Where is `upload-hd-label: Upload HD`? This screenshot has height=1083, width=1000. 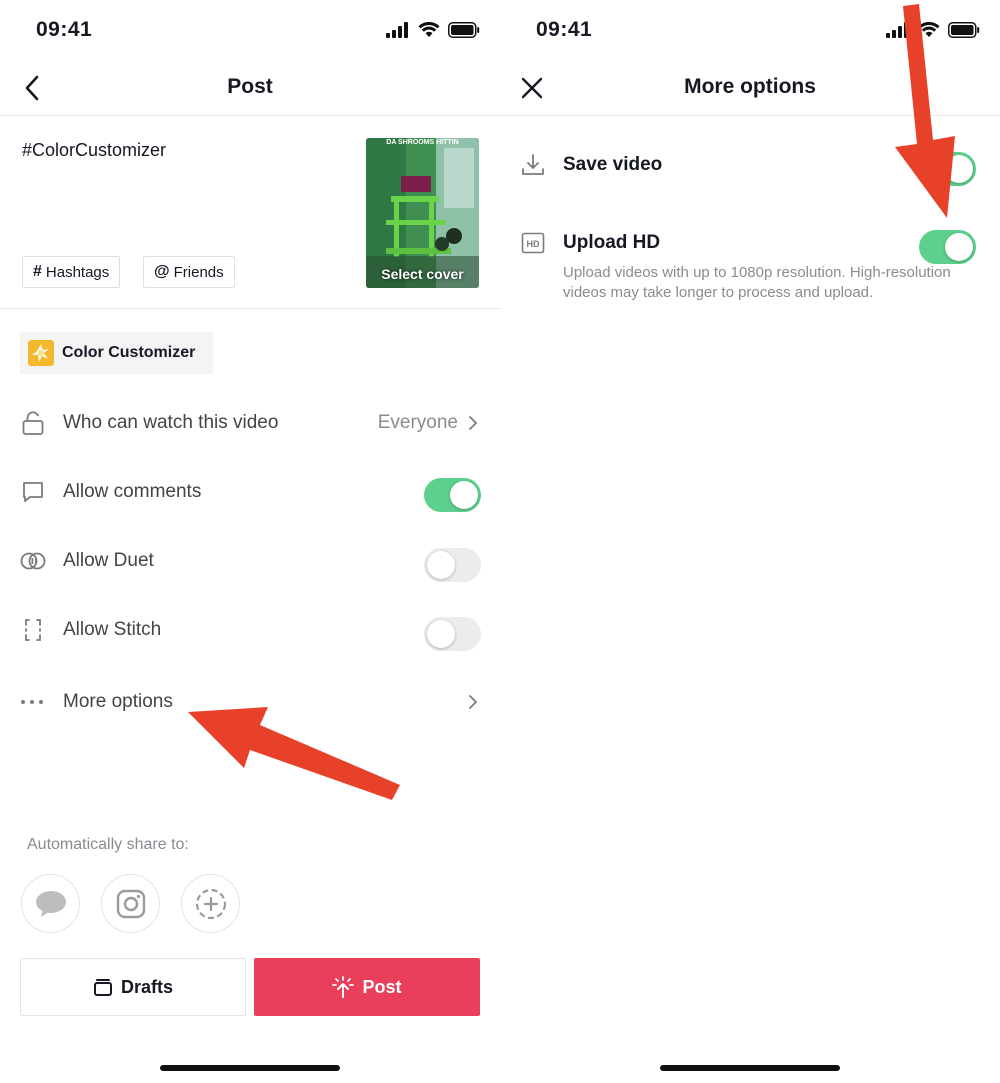
upload-hd-label: Upload HD is located at coordinates (612, 242).